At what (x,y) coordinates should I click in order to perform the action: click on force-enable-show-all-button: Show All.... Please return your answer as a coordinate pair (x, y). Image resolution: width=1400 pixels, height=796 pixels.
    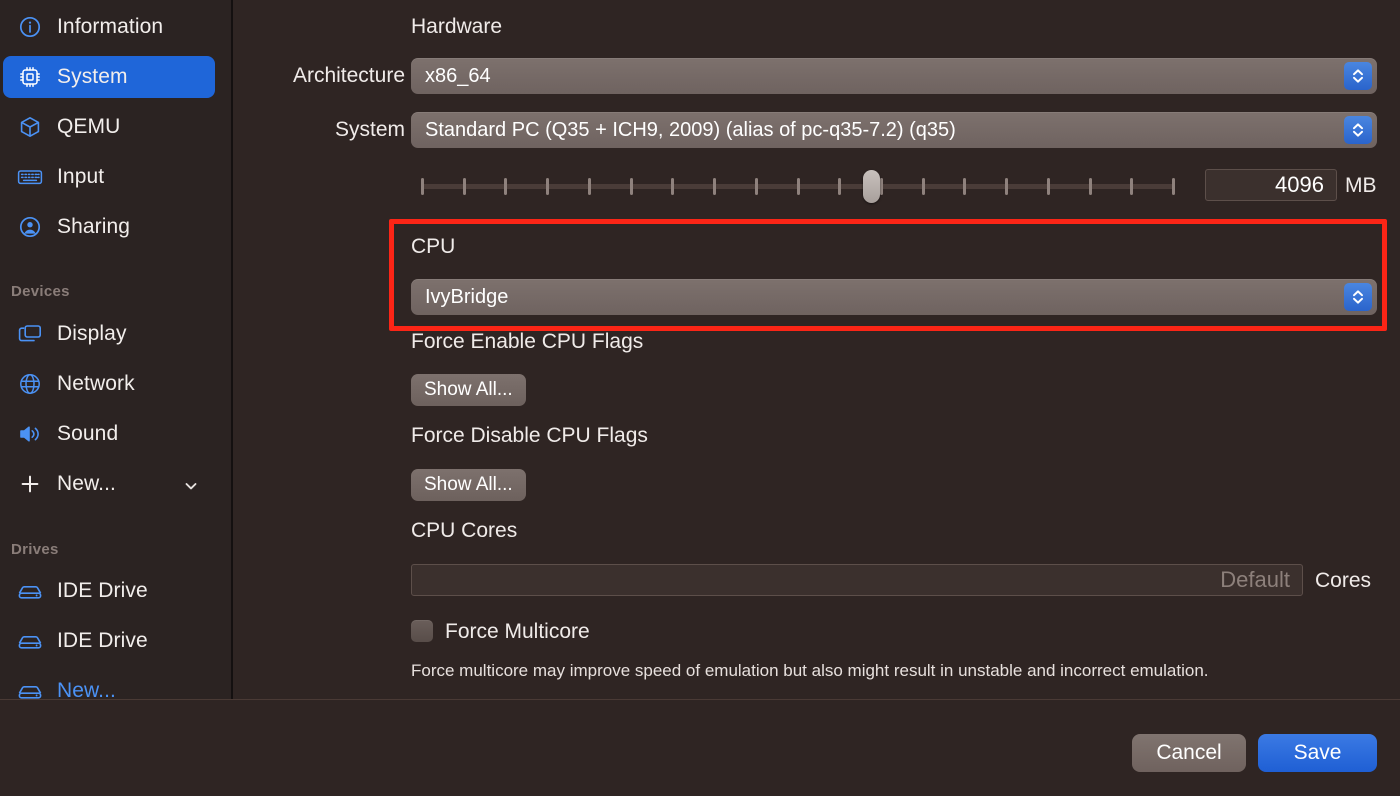
    Looking at the image, I should click on (468, 390).